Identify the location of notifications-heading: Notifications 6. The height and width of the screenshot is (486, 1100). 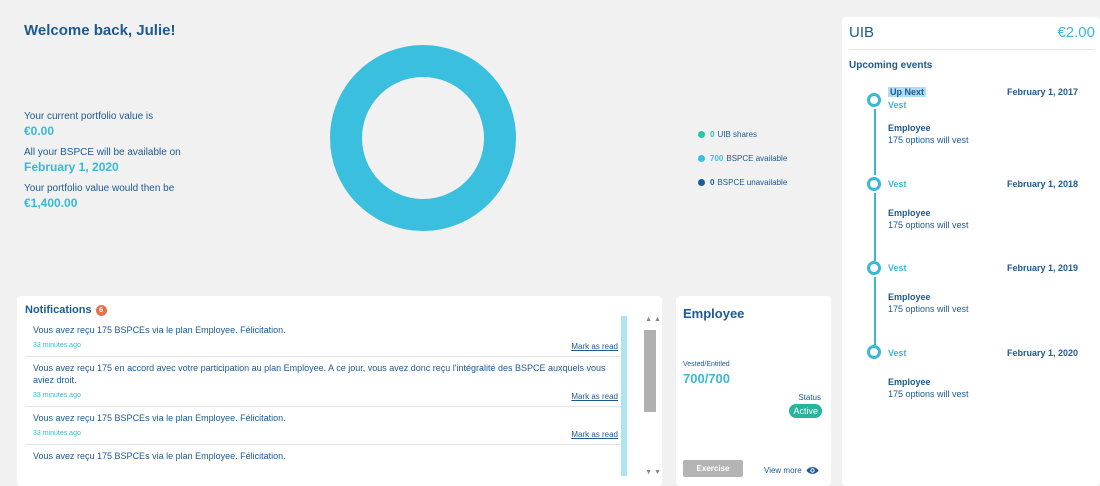
(66, 310).